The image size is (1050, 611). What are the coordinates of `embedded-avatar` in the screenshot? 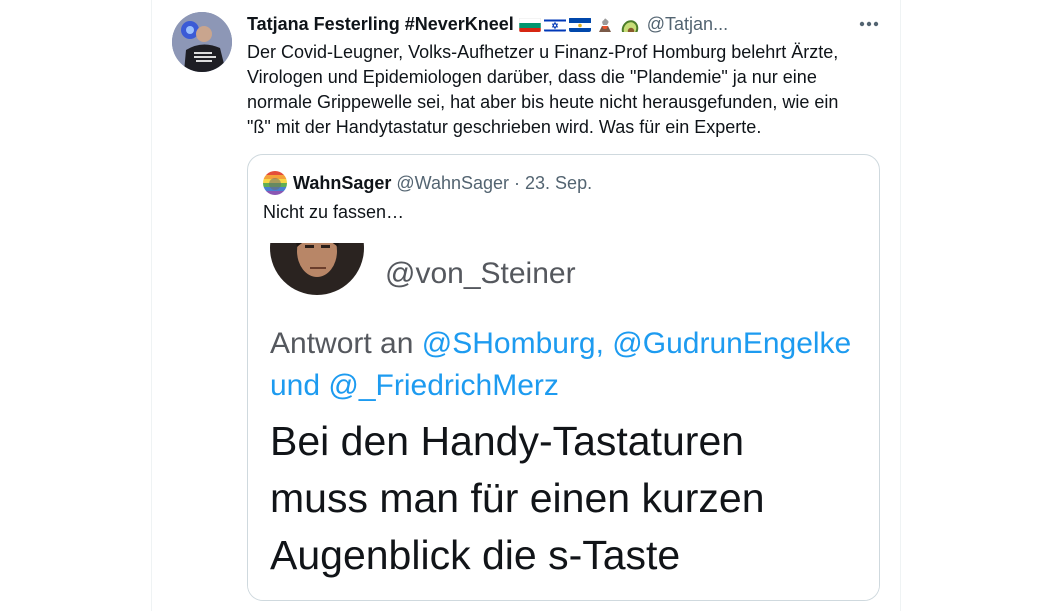 It's located at (317, 271).